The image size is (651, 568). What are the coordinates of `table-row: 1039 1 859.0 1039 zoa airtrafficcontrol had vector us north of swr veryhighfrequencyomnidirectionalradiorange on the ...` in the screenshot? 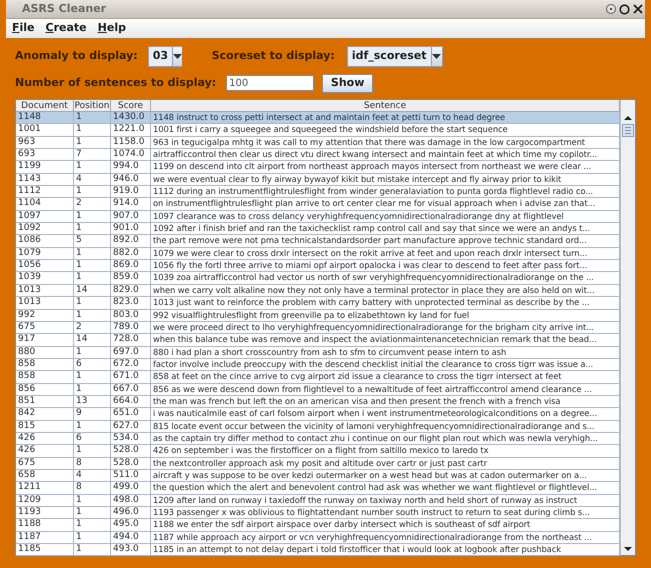 It's located at (318, 278).